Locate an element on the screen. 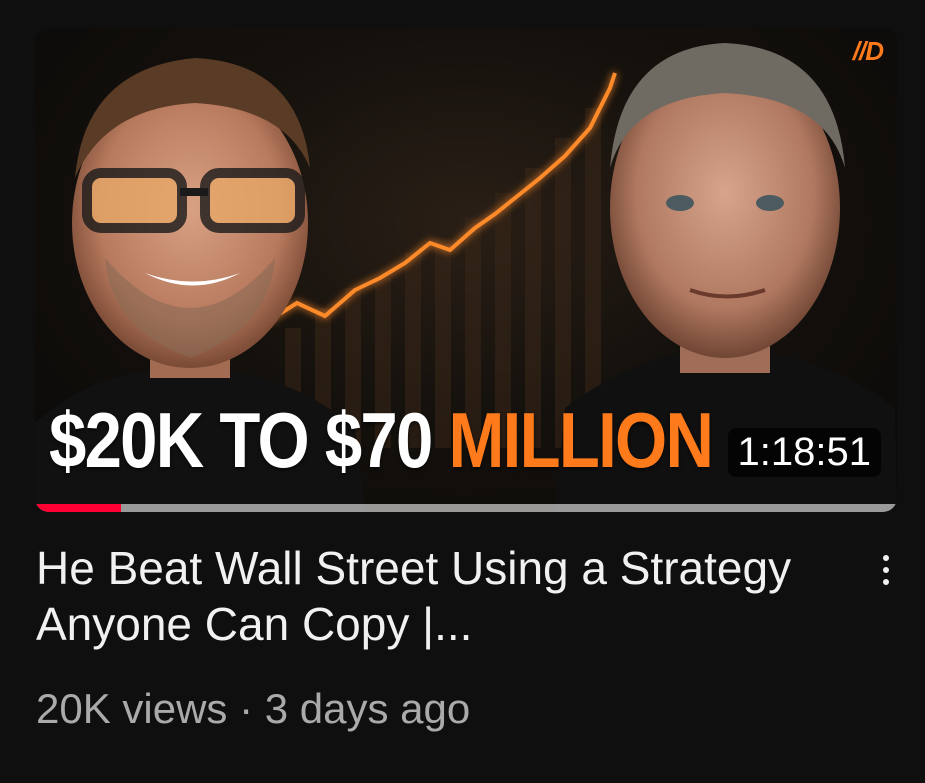 This screenshot has width=925, height=783. upload-age: 3 days ago is located at coordinates (367, 708).